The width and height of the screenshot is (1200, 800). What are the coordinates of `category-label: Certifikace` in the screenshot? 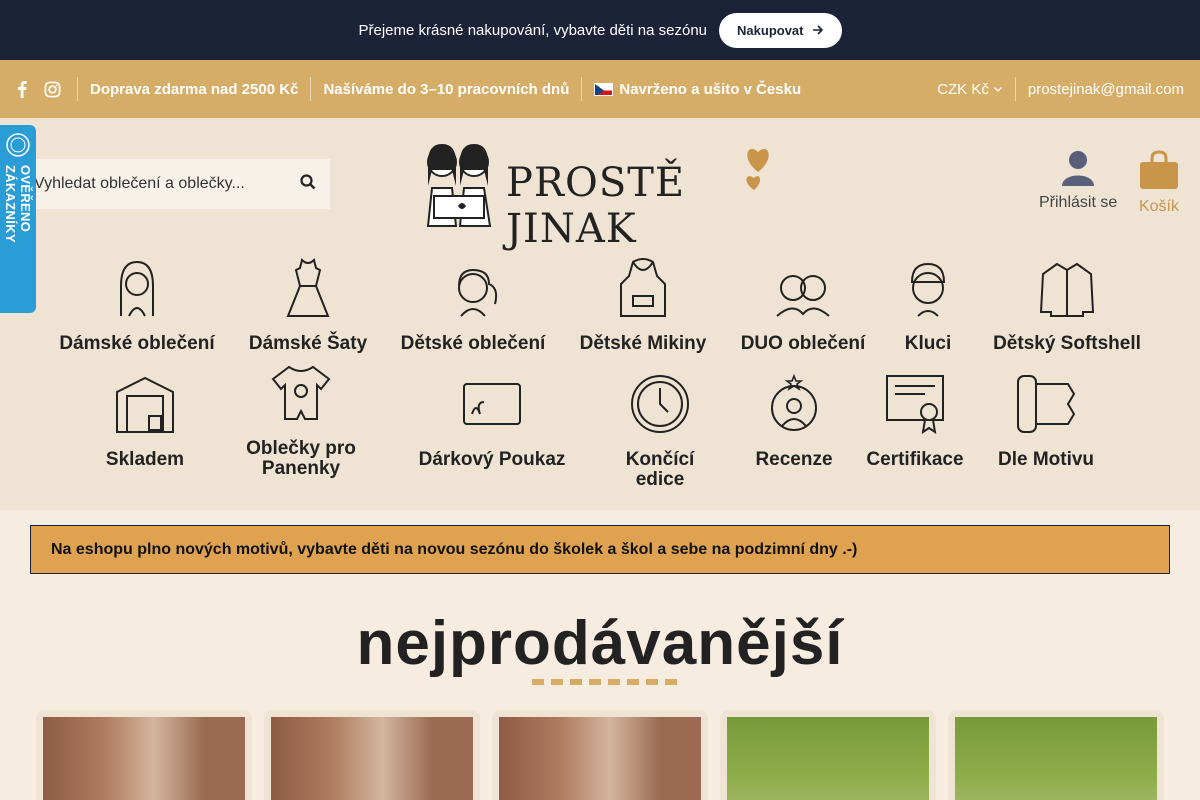 It's located at (915, 459).